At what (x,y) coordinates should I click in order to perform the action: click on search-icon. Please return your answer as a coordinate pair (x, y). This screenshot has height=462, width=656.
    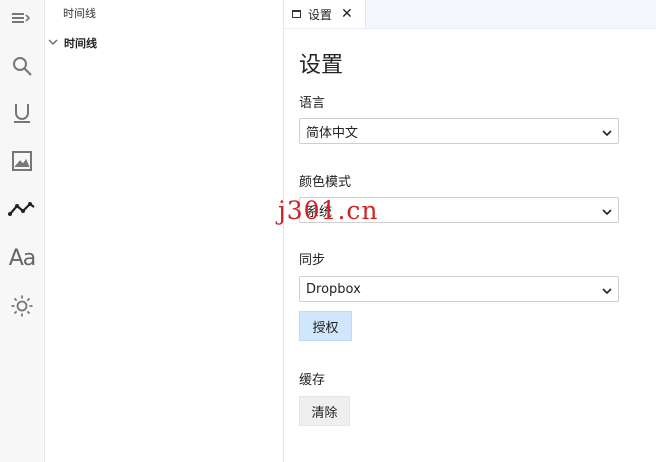
    Looking at the image, I should click on (22, 66).